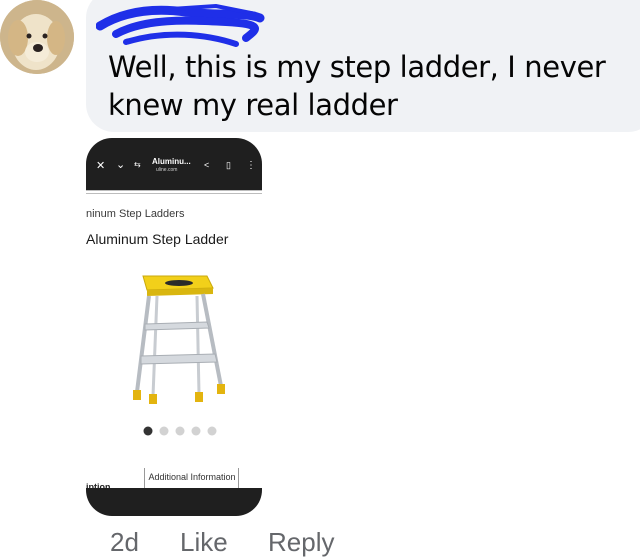 The height and width of the screenshot is (558, 640). I want to click on browser-toolbar: ✕ ⌄ ⇆ Aluminu... uline.com < ▯ ⋮, so click(174, 164).